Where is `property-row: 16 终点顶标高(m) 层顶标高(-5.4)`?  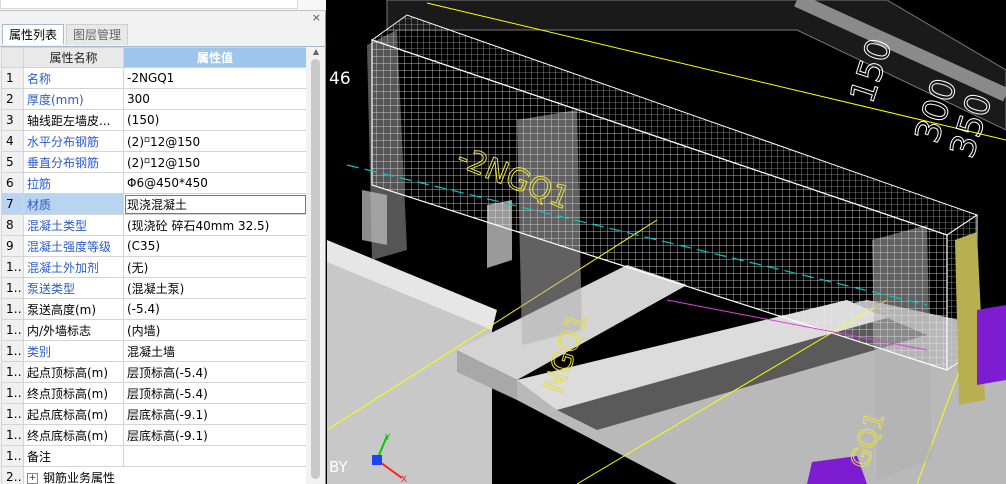 property-row: 16 终点顶标高(m) 层顶标高(-5.4) is located at coordinates (153, 393).